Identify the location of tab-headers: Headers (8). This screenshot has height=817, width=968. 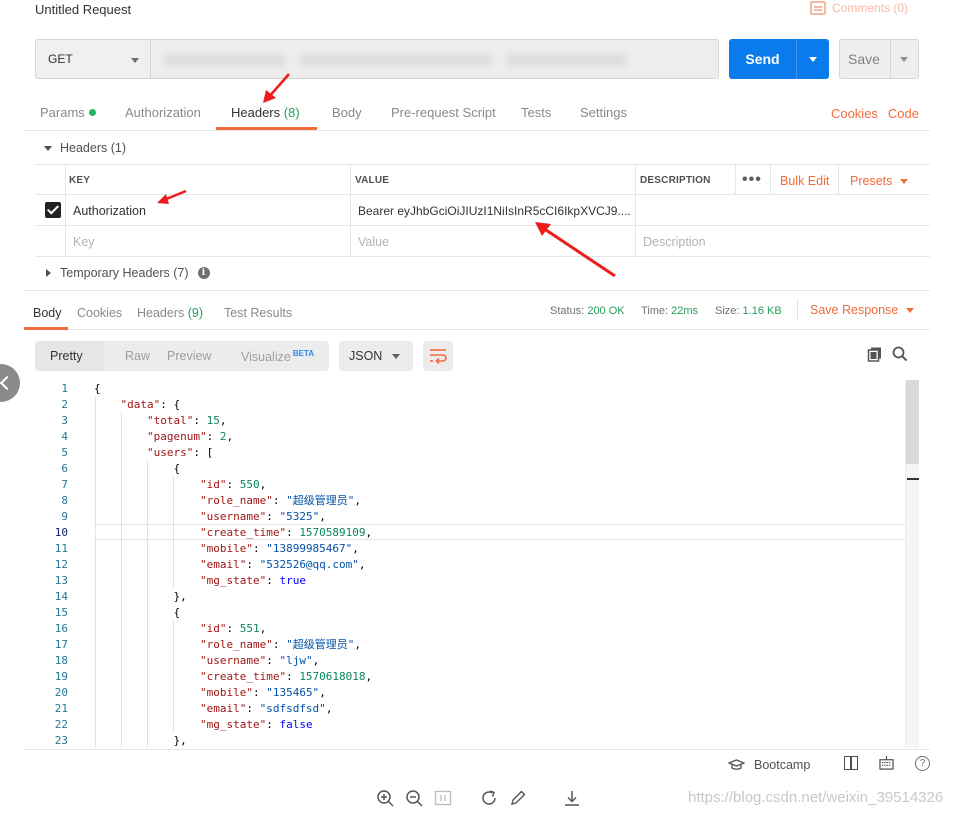
(265, 112).